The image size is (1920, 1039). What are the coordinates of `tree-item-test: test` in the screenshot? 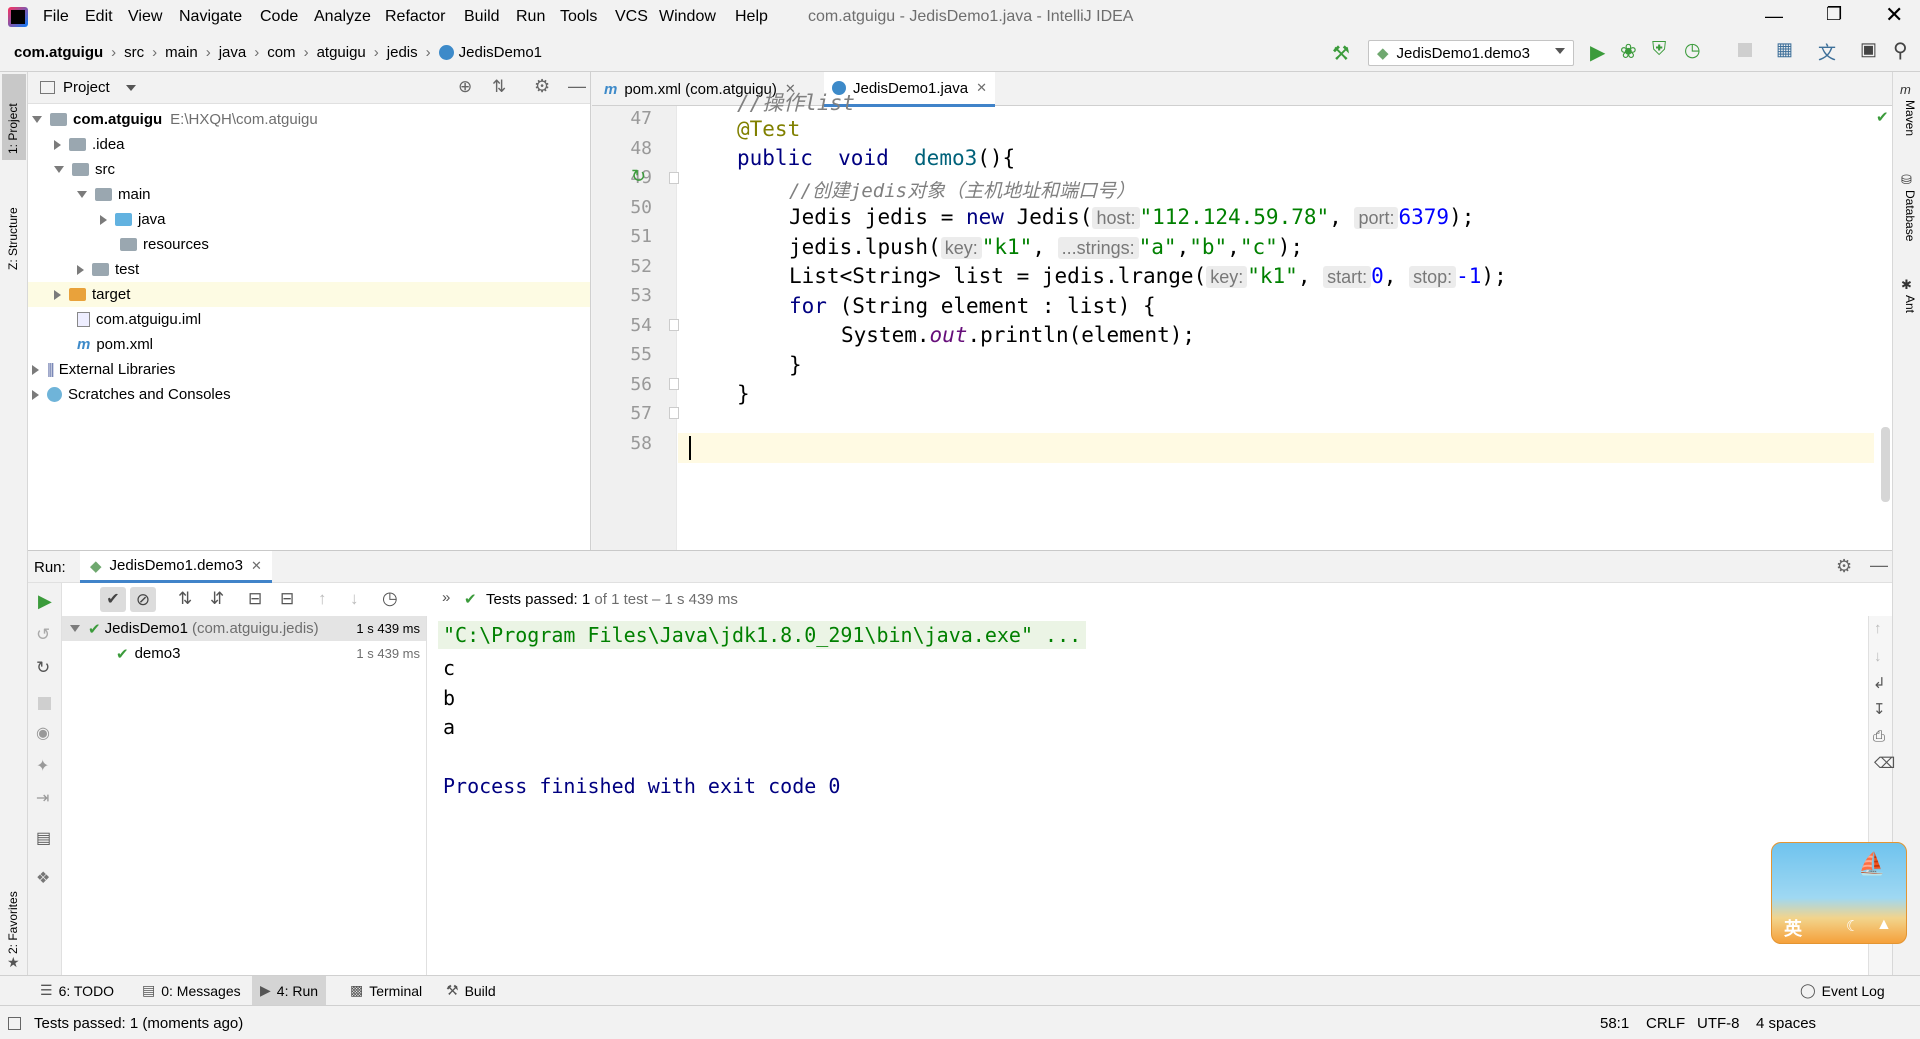 It's located at (108, 269).